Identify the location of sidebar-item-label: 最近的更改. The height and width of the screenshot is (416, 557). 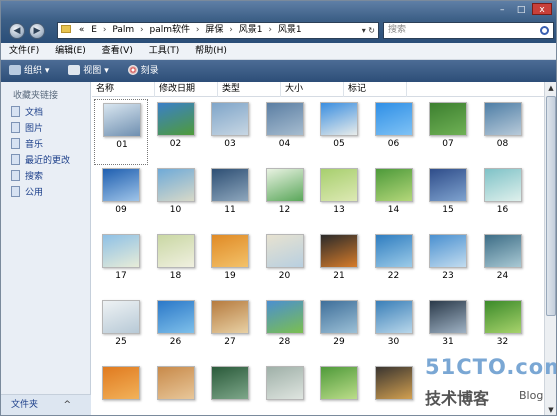
(48, 161).